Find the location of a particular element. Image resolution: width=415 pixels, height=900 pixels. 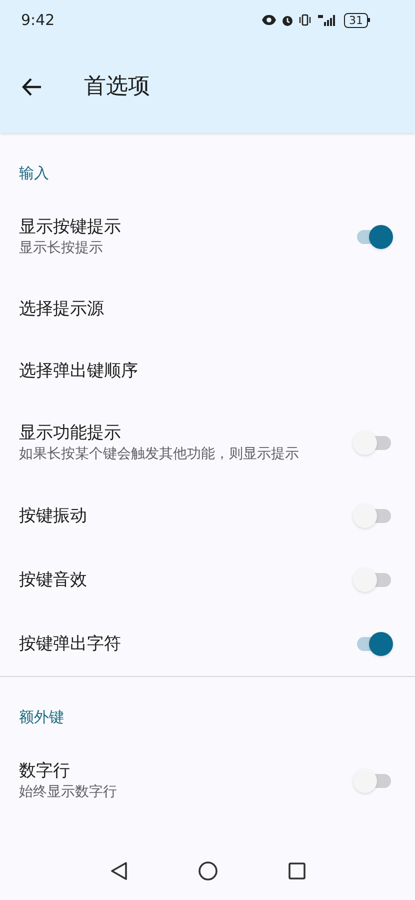

section-header: 额外键 is located at coordinates (41, 717).